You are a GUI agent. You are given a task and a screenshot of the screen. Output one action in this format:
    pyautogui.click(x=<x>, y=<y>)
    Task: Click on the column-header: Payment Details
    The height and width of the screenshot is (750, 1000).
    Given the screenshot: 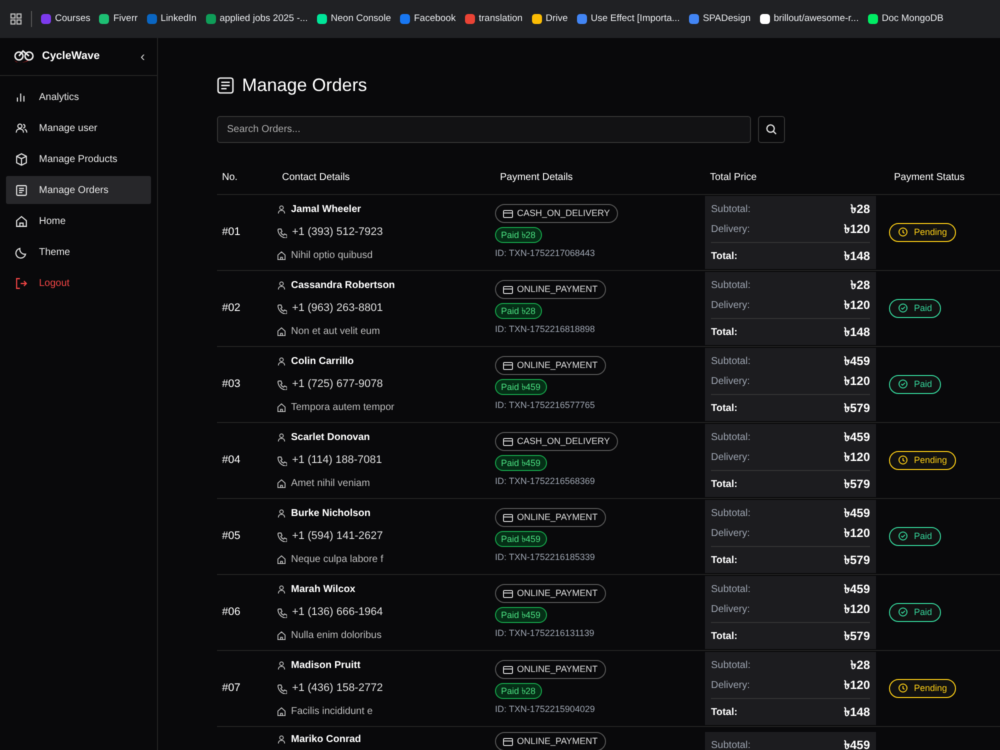 What is the action you would take?
    pyautogui.click(x=536, y=178)
    